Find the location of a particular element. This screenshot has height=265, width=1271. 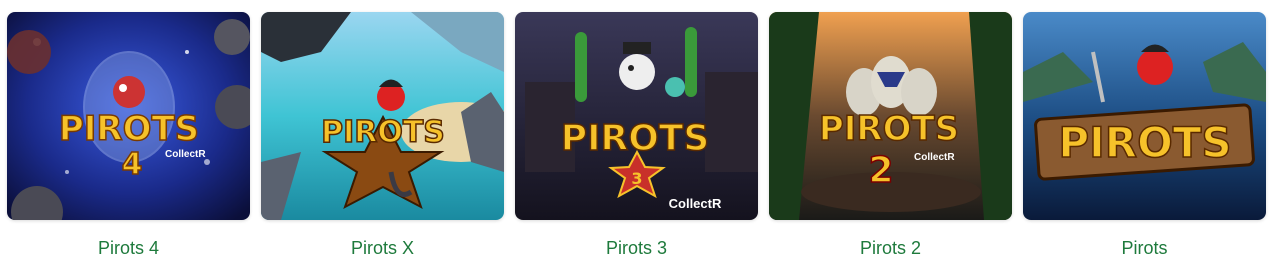

game-number-badge: 2 is located at coordinates (880, 170).